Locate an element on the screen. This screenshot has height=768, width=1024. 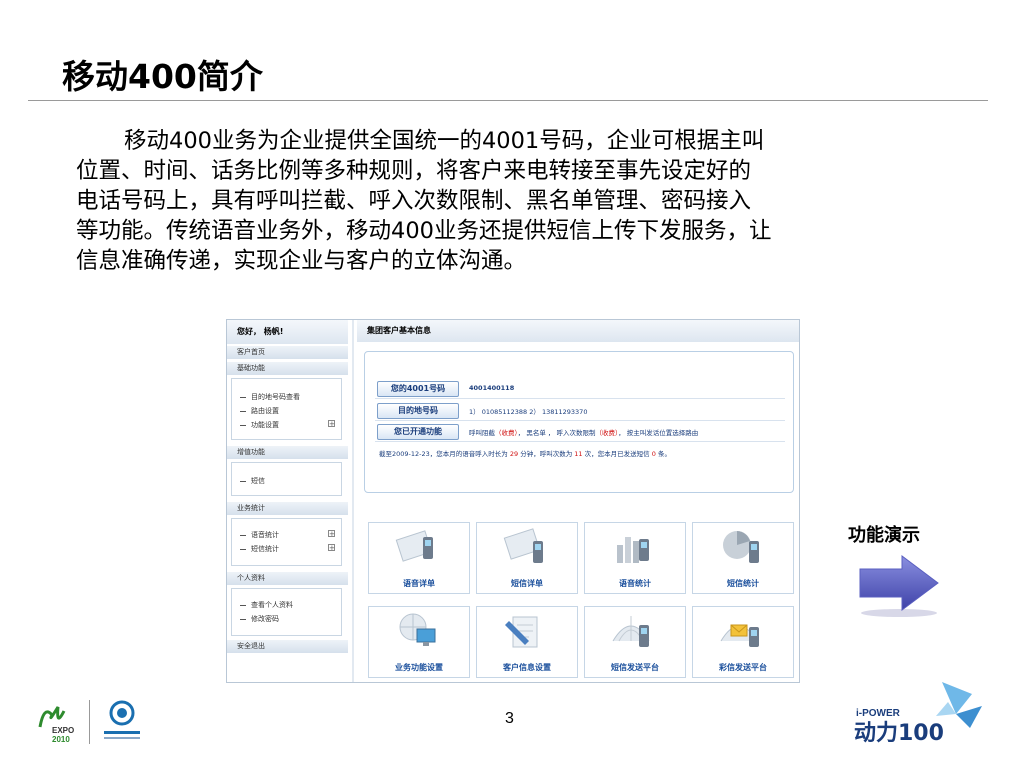
expo-china-mobile-logo: EXPO 2010 is located at coordinates (94, 724).